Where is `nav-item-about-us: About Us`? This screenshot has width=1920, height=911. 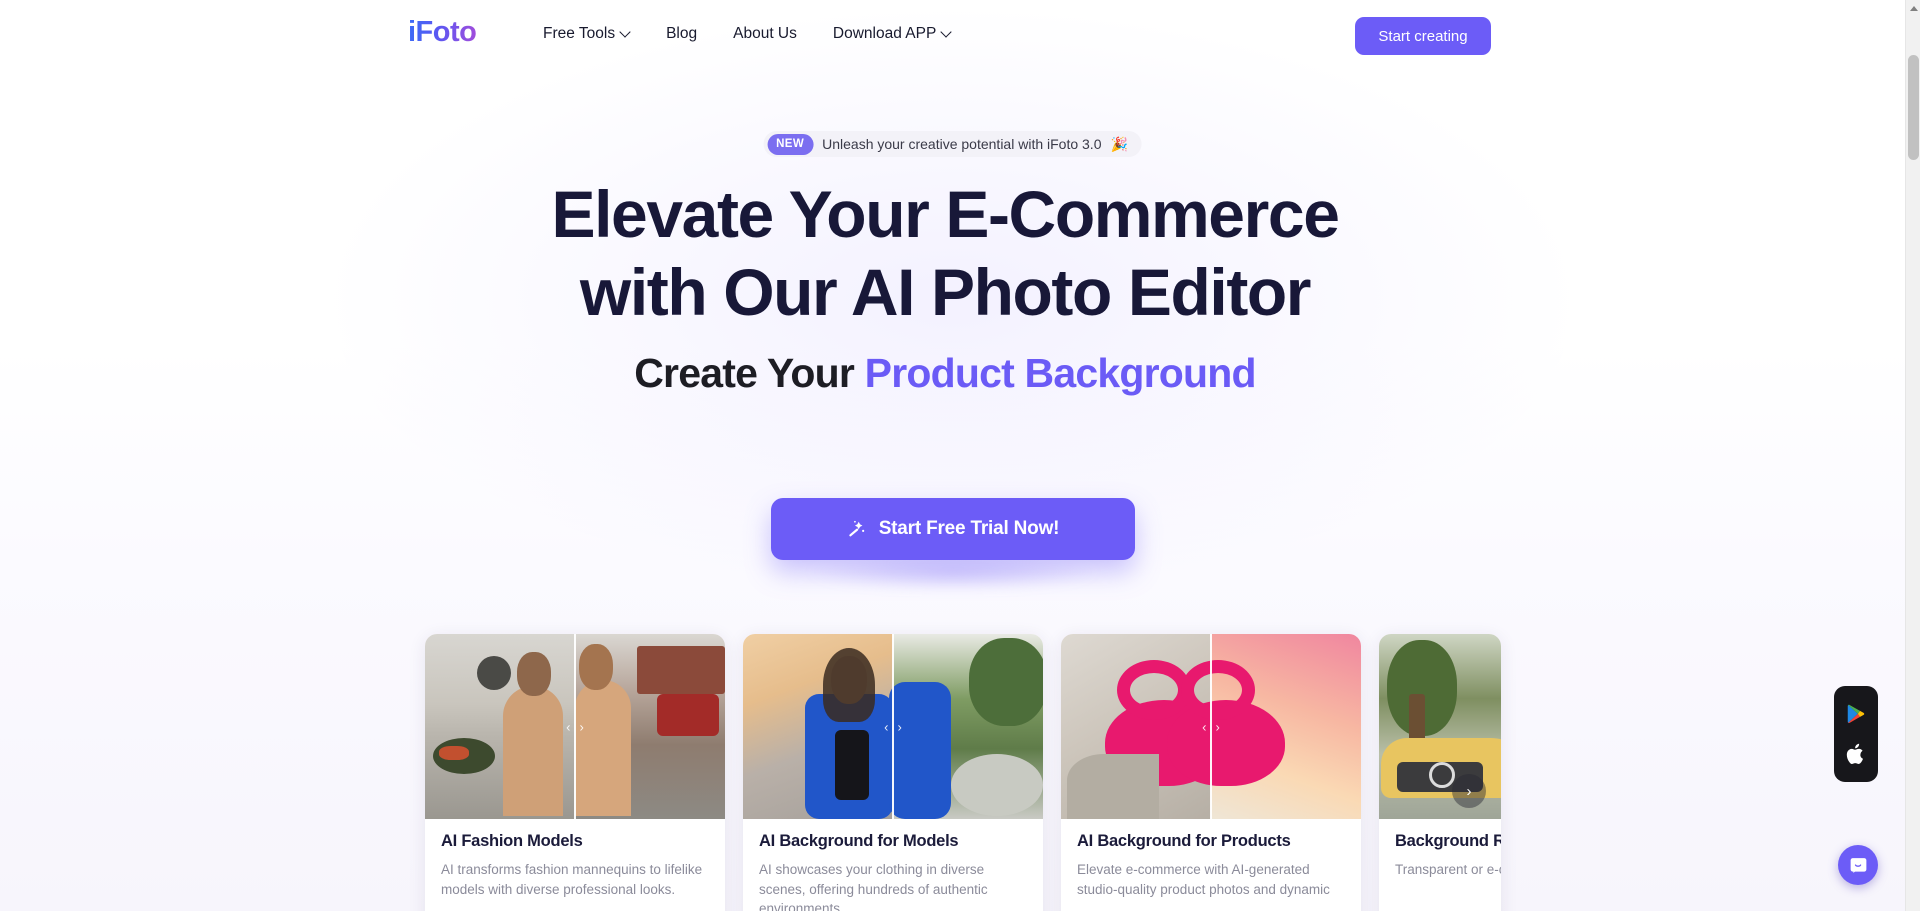 nav-item-about-us: About Us is located at coordinates (765, 34).